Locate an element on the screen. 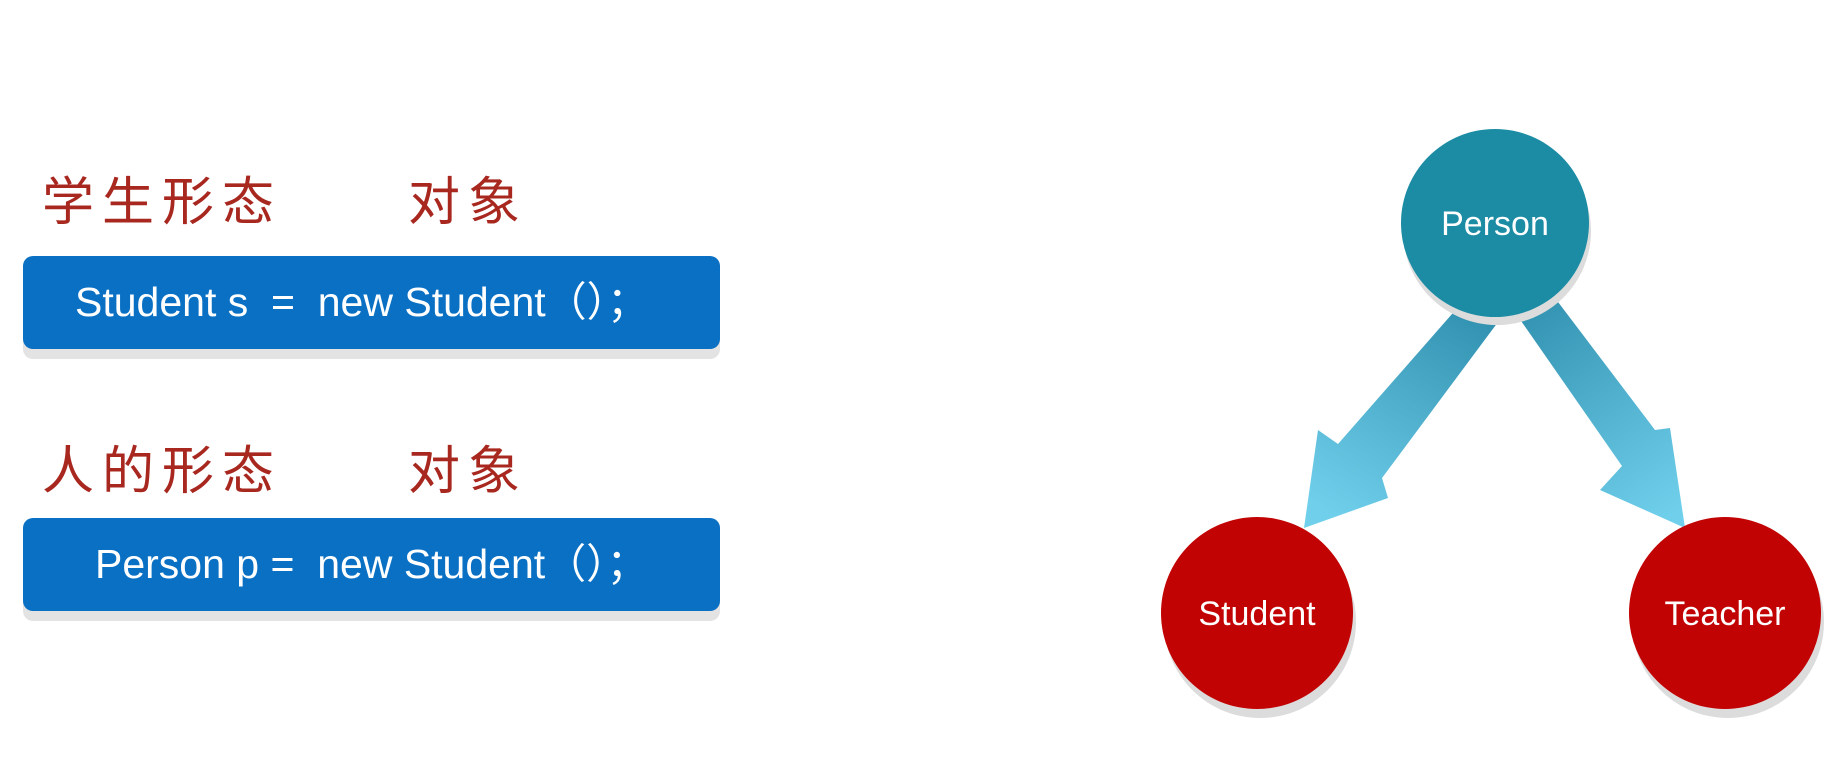  node-student: Student is located at coordinates (1258, 617).